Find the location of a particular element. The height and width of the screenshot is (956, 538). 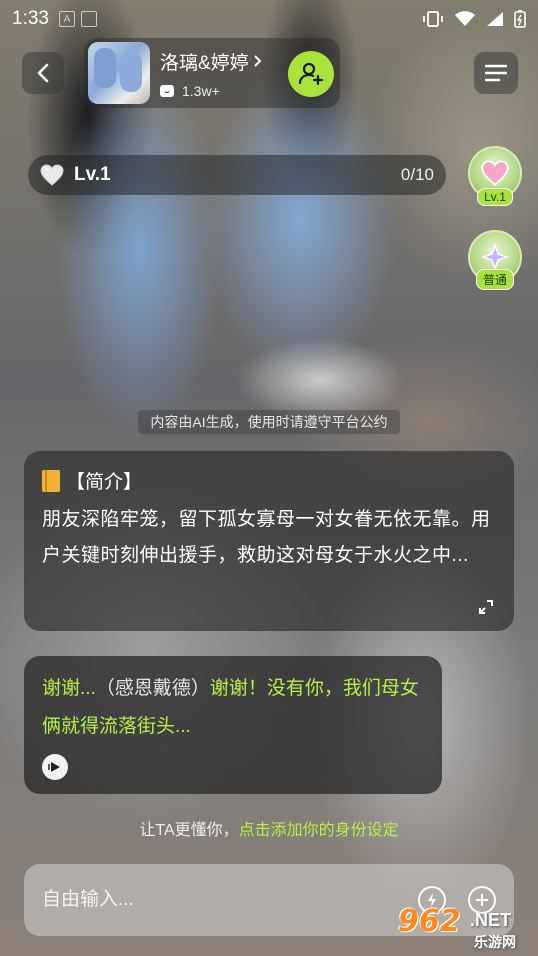

profile-info: 洛璃&婷婷 1.3w+ is located at coordinates (211, 73).